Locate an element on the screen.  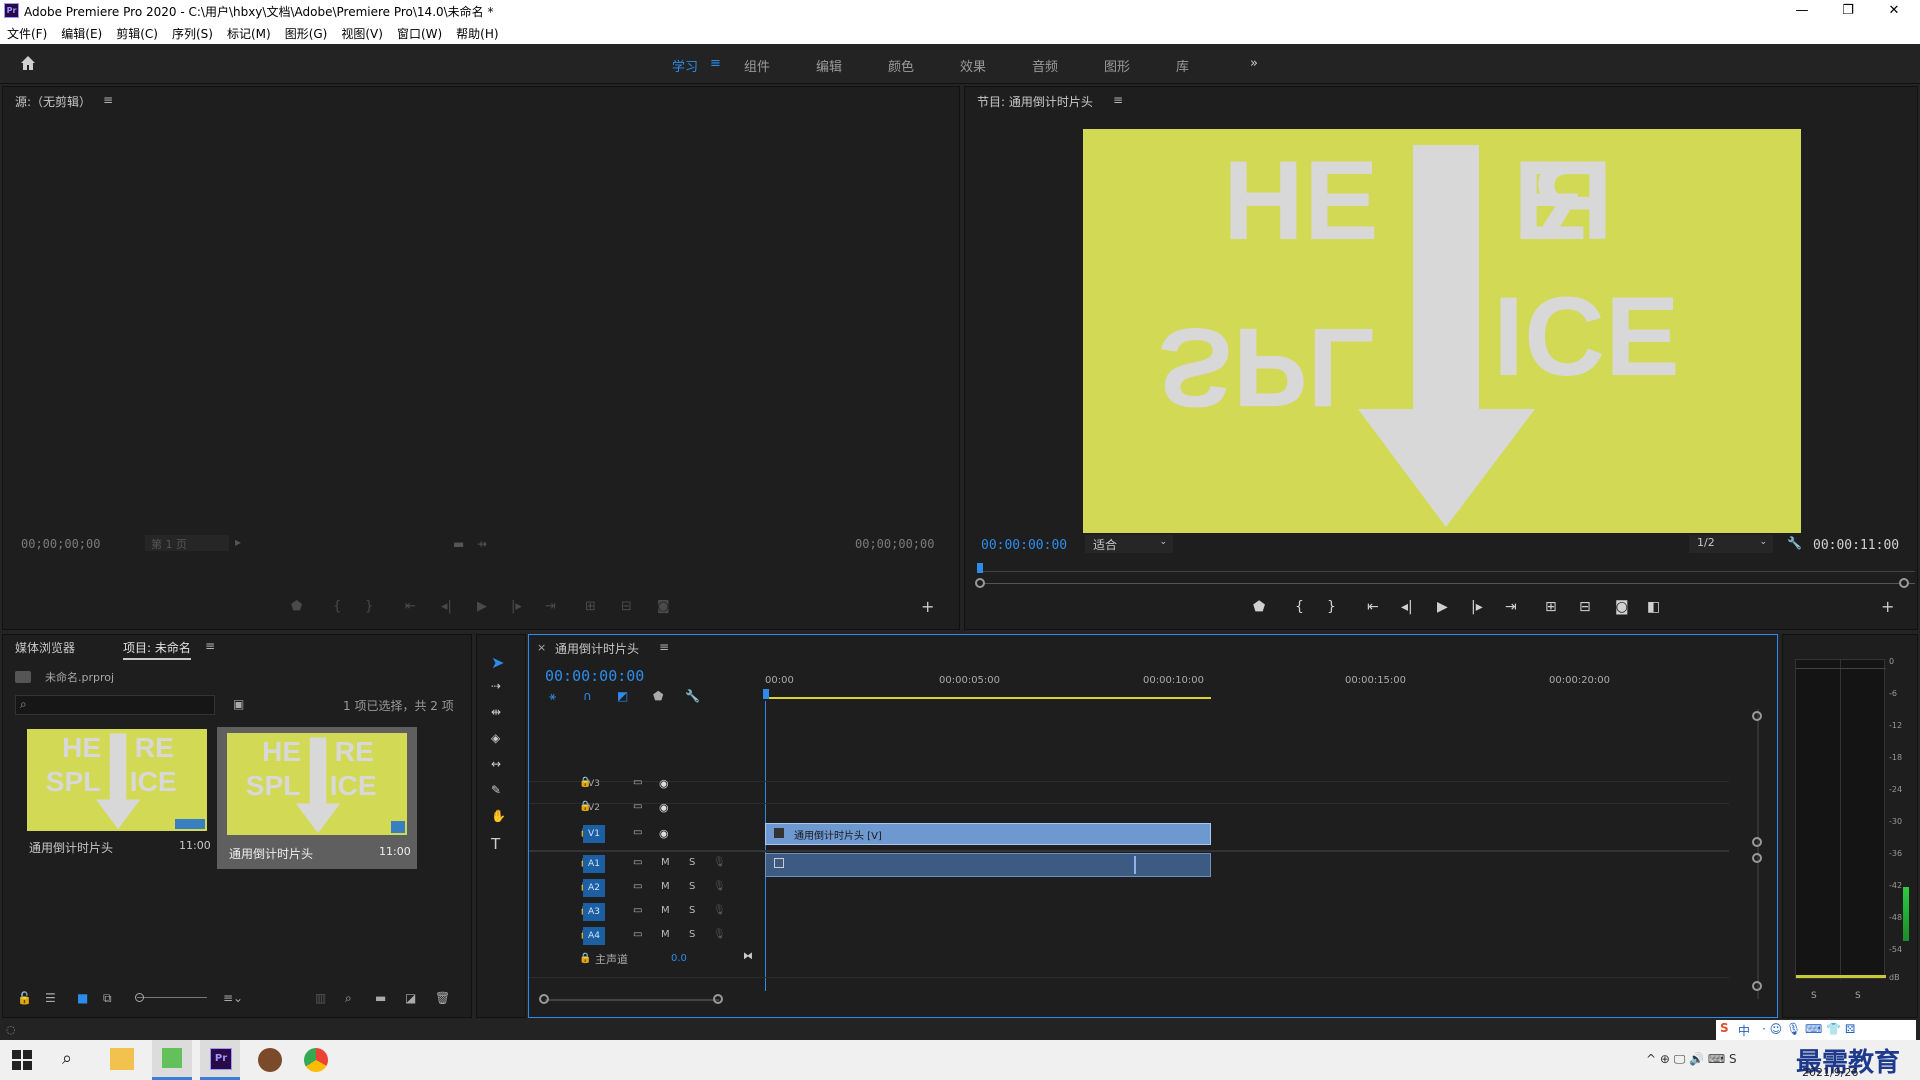
go-to-in-icon: ⇤ is located at coordinates (410, 606).